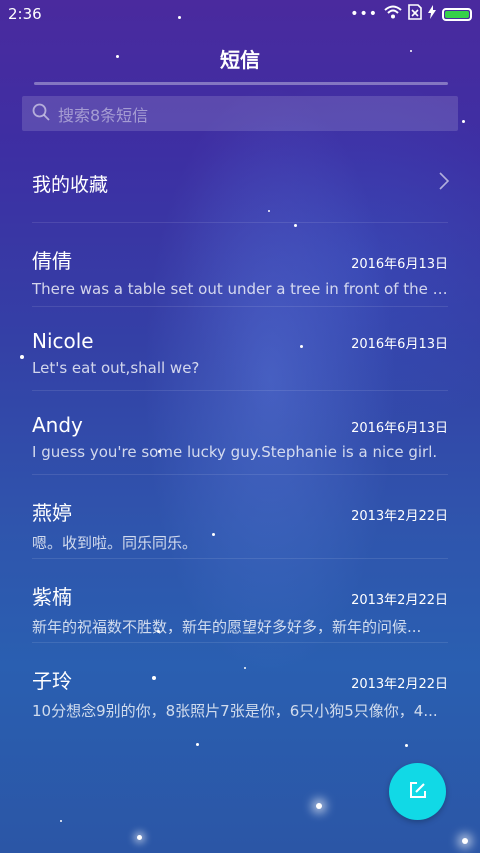 The width and height of the screenshot is (480, 853). I want to click on title-underline, so click(241, 83).